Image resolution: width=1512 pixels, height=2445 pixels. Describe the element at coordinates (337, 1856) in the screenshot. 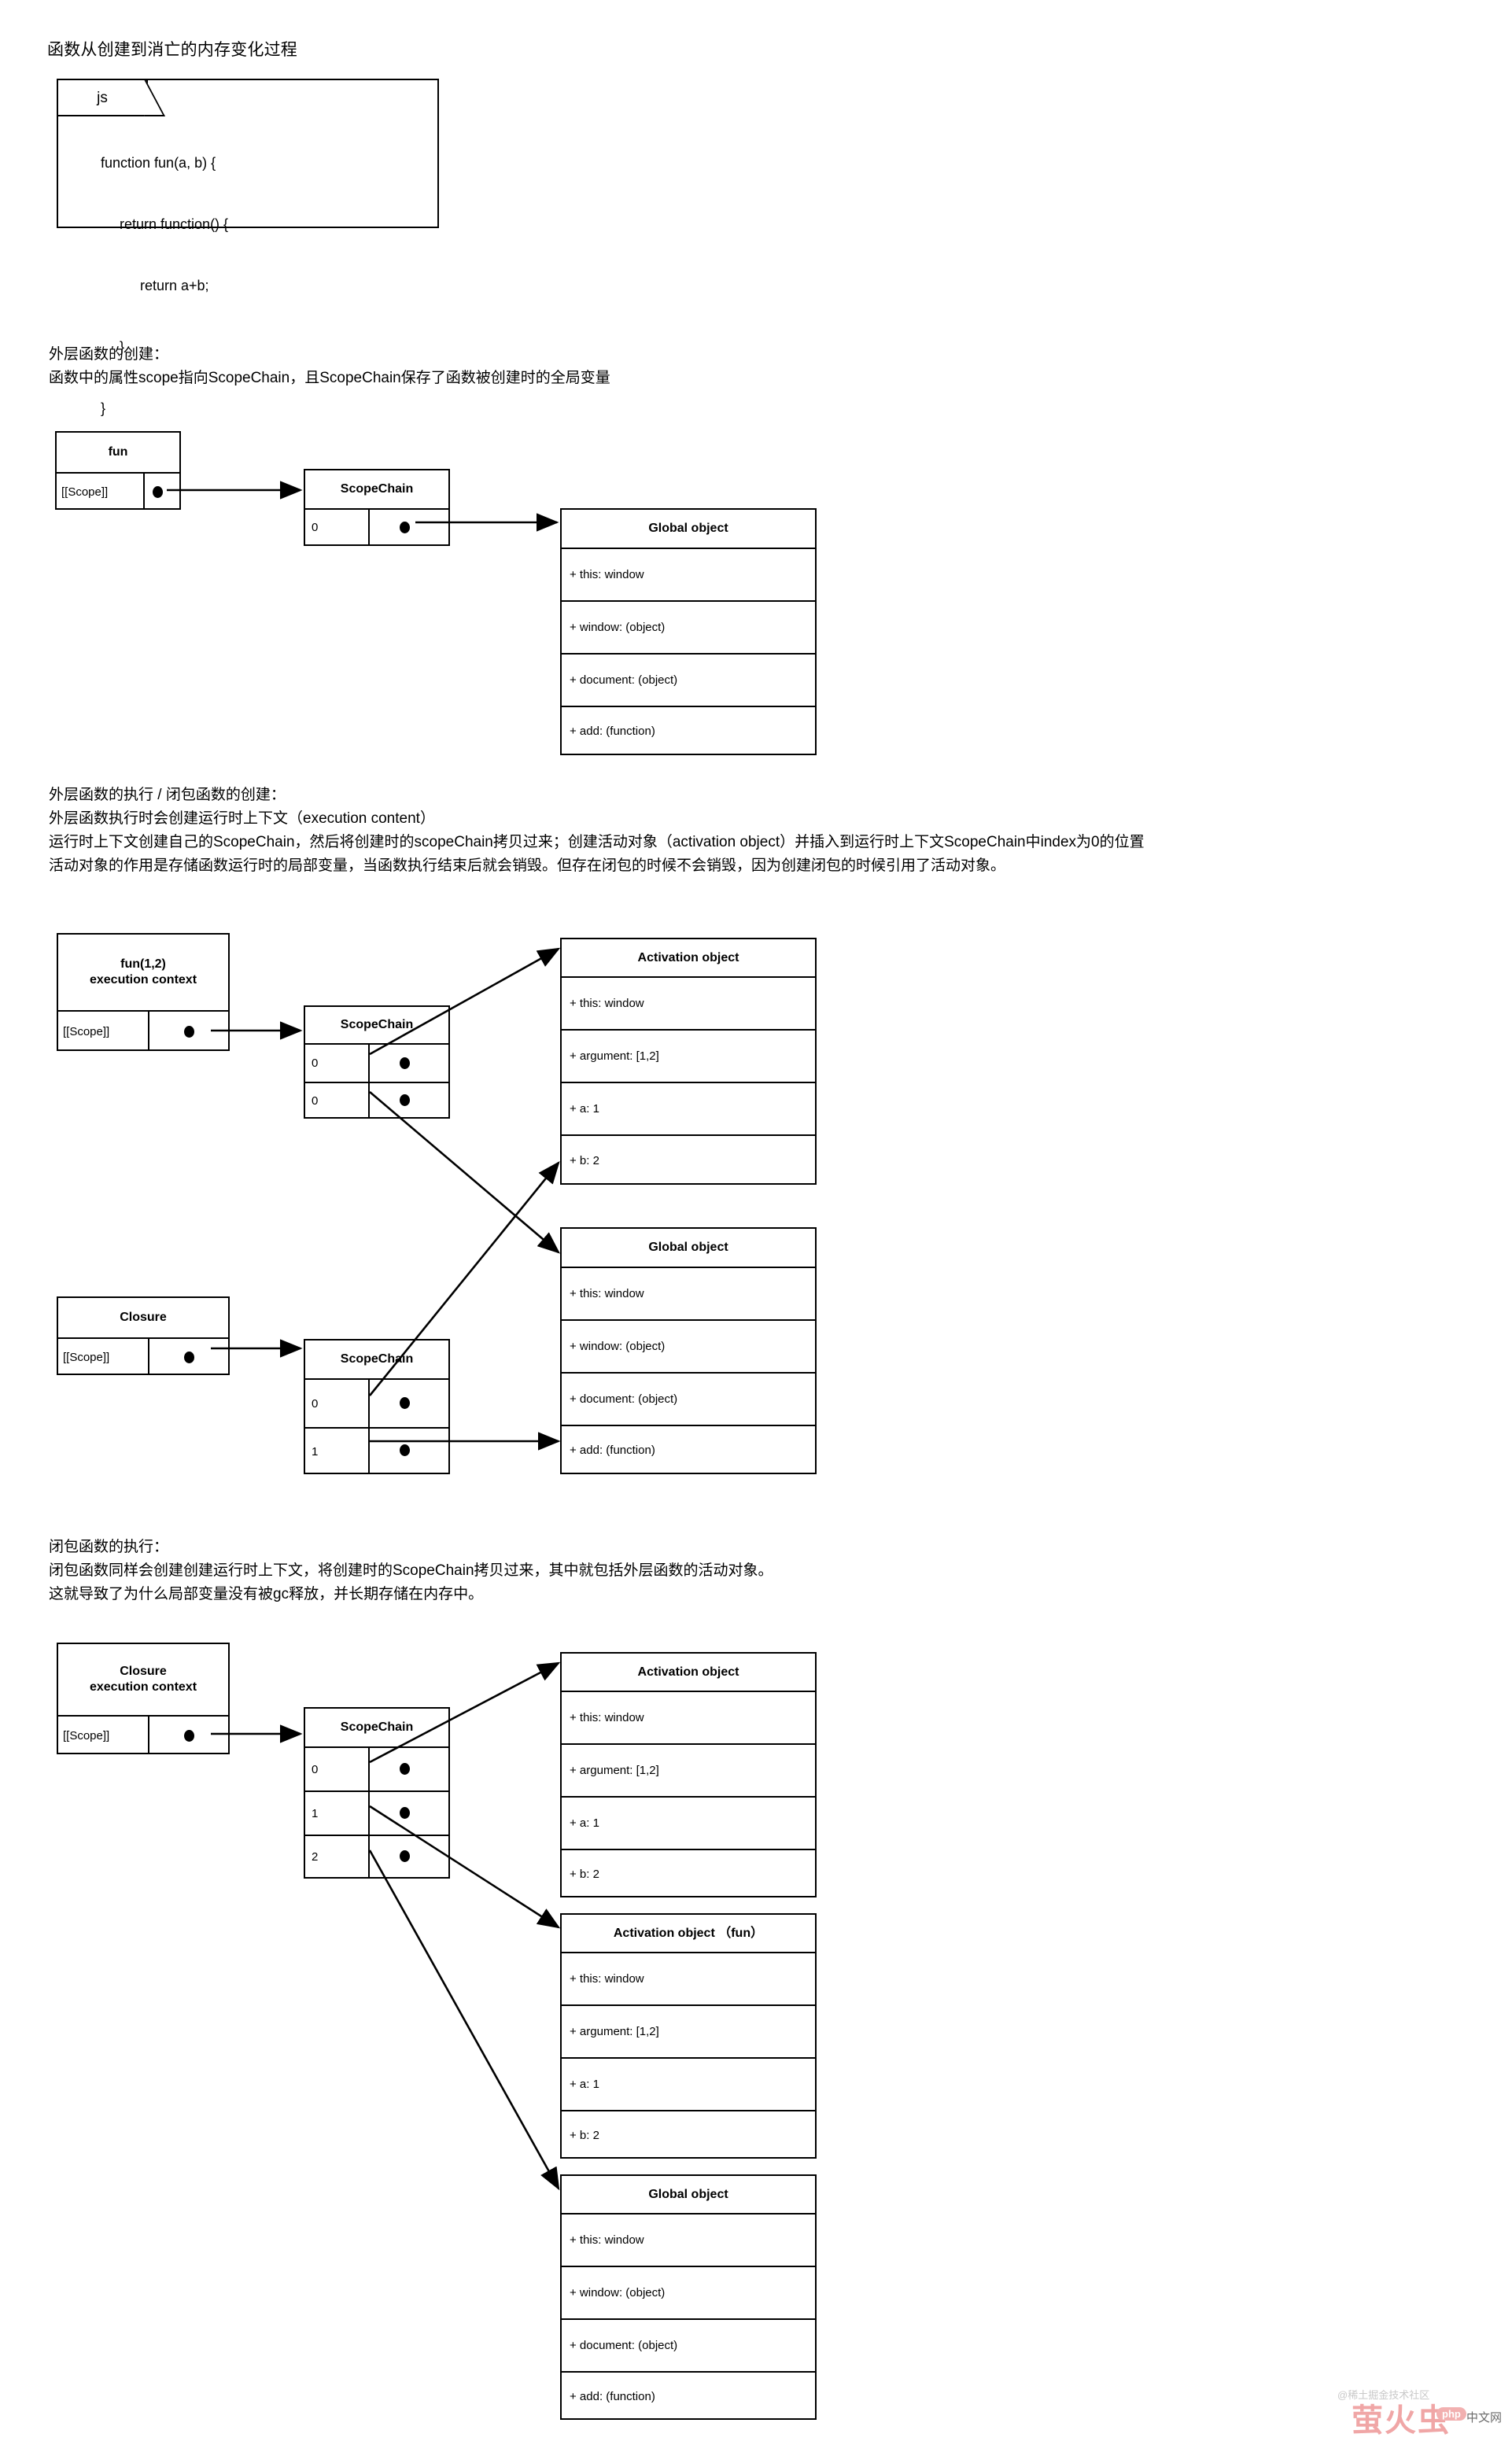

I see `scopechain-index: 2` at that location.